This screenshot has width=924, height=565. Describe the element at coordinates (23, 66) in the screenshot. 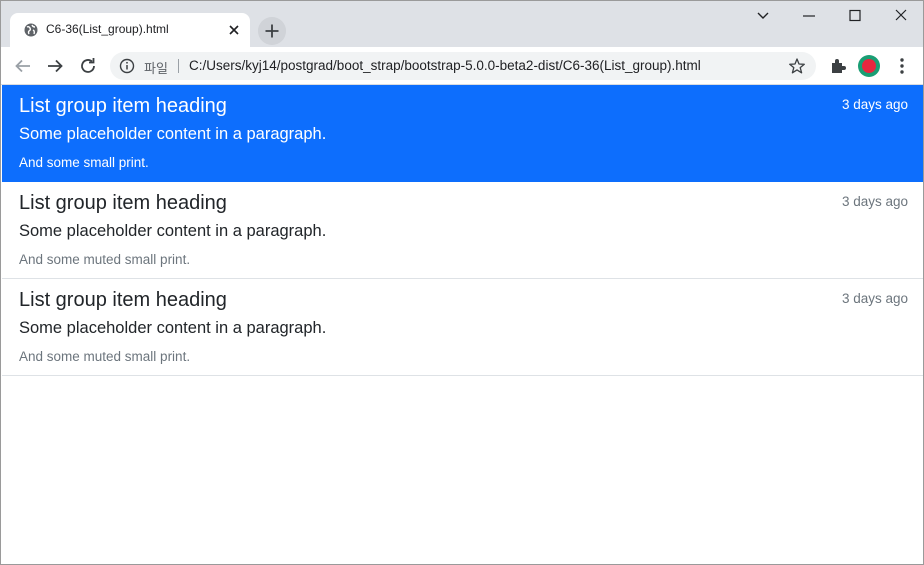

I see `back-icon` at that location.